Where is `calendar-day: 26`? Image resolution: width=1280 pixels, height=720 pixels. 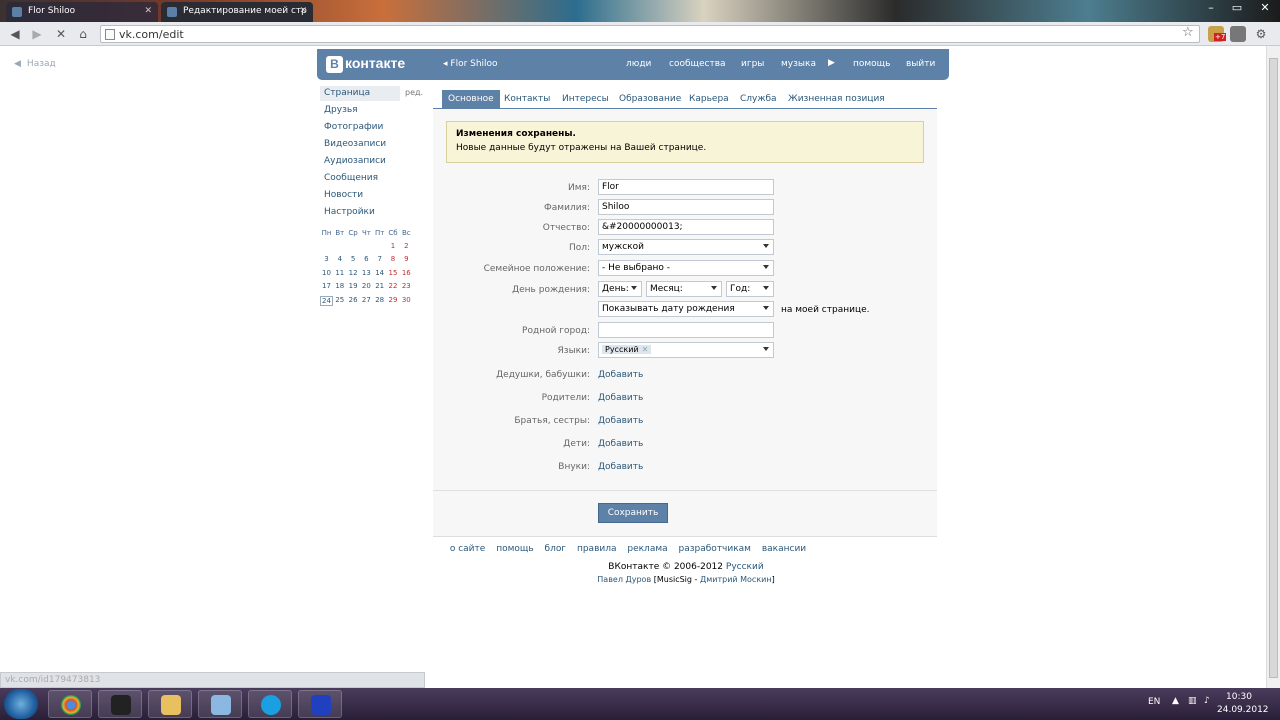
calendar-day: 26 is located at coordinates (353, 300).